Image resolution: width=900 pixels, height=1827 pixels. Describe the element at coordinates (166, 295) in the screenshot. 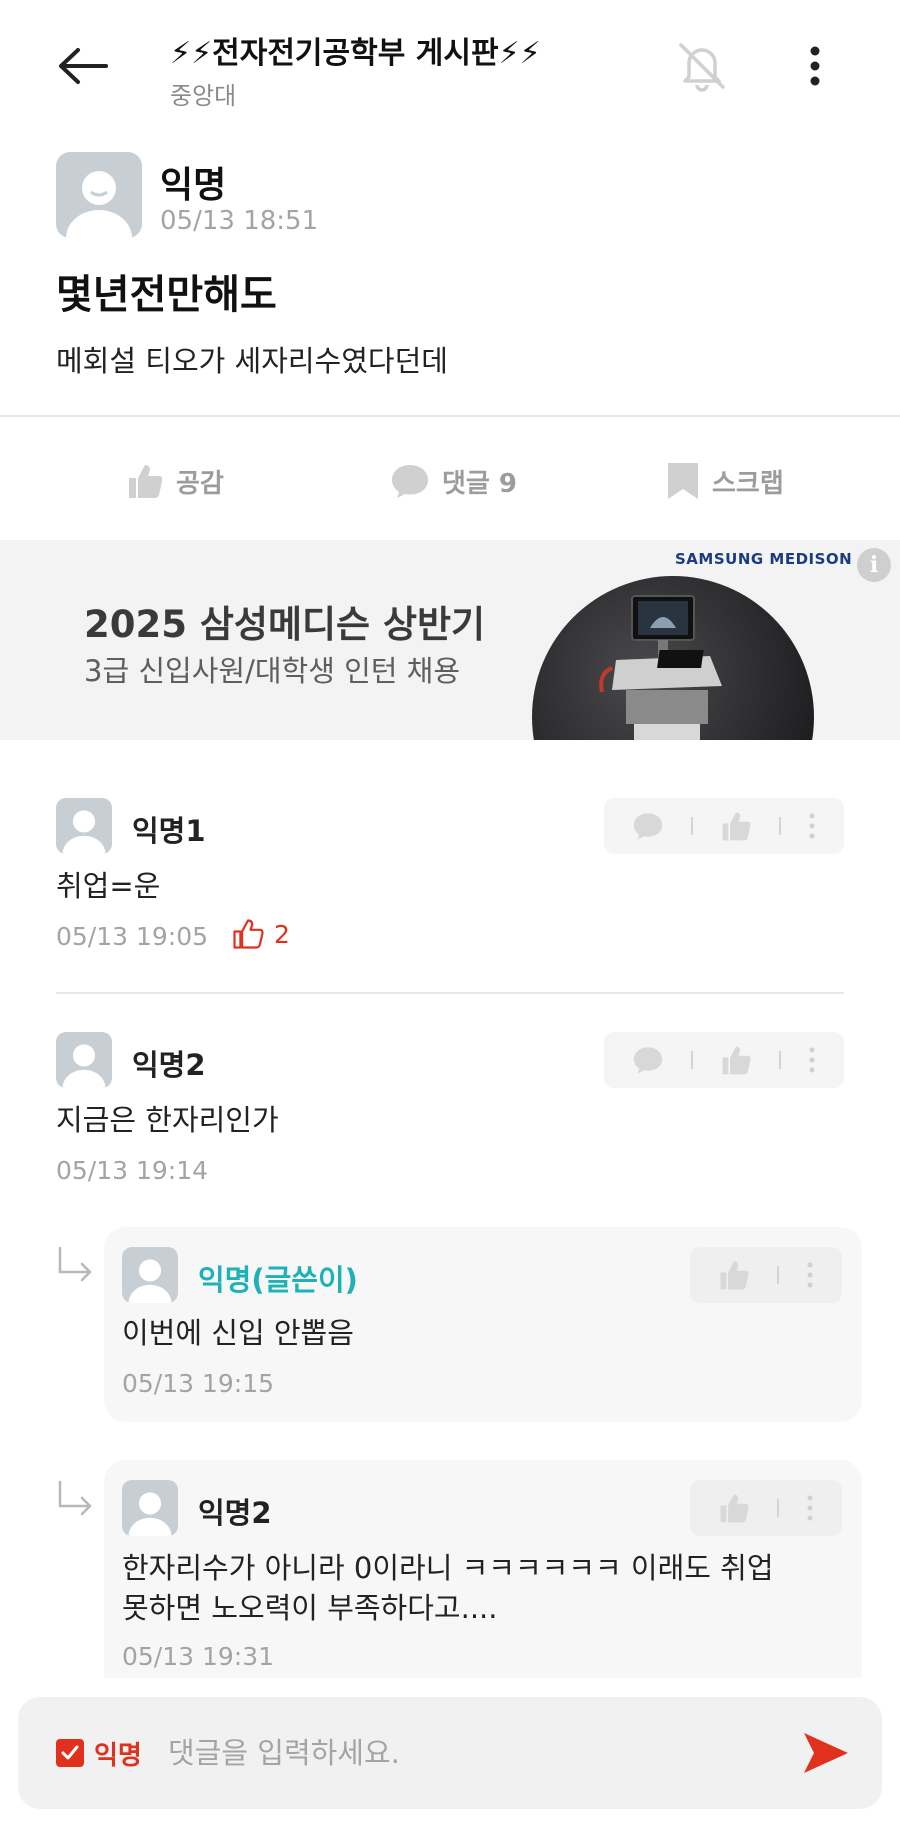

I see `post-title: 몇년전만해도` at that location.